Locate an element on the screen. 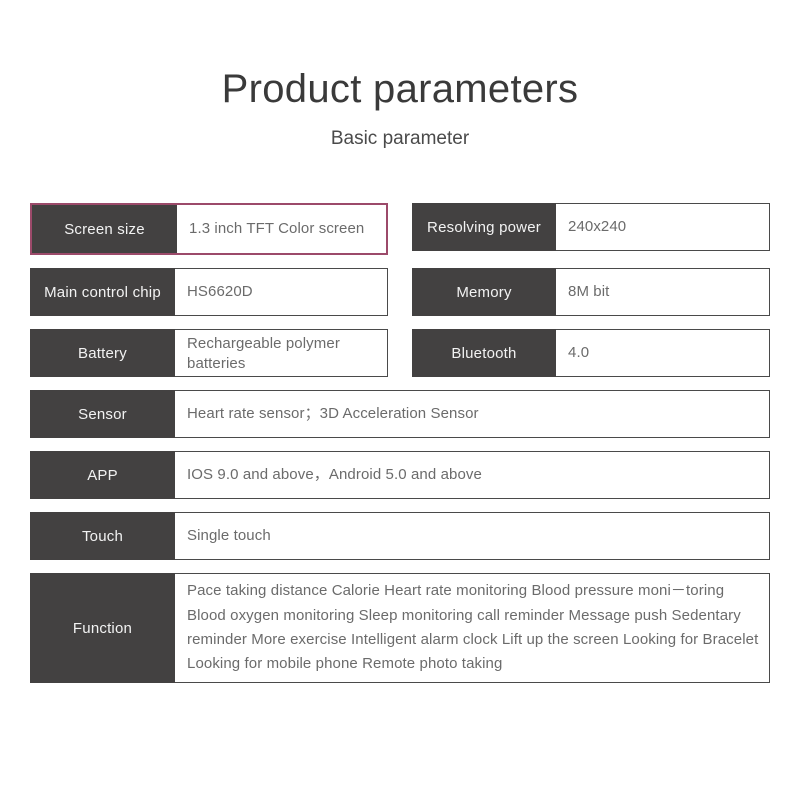 The image size is (800, 800). spec-value-bluetooth: 4.0 is located at coordinates (663, 353).